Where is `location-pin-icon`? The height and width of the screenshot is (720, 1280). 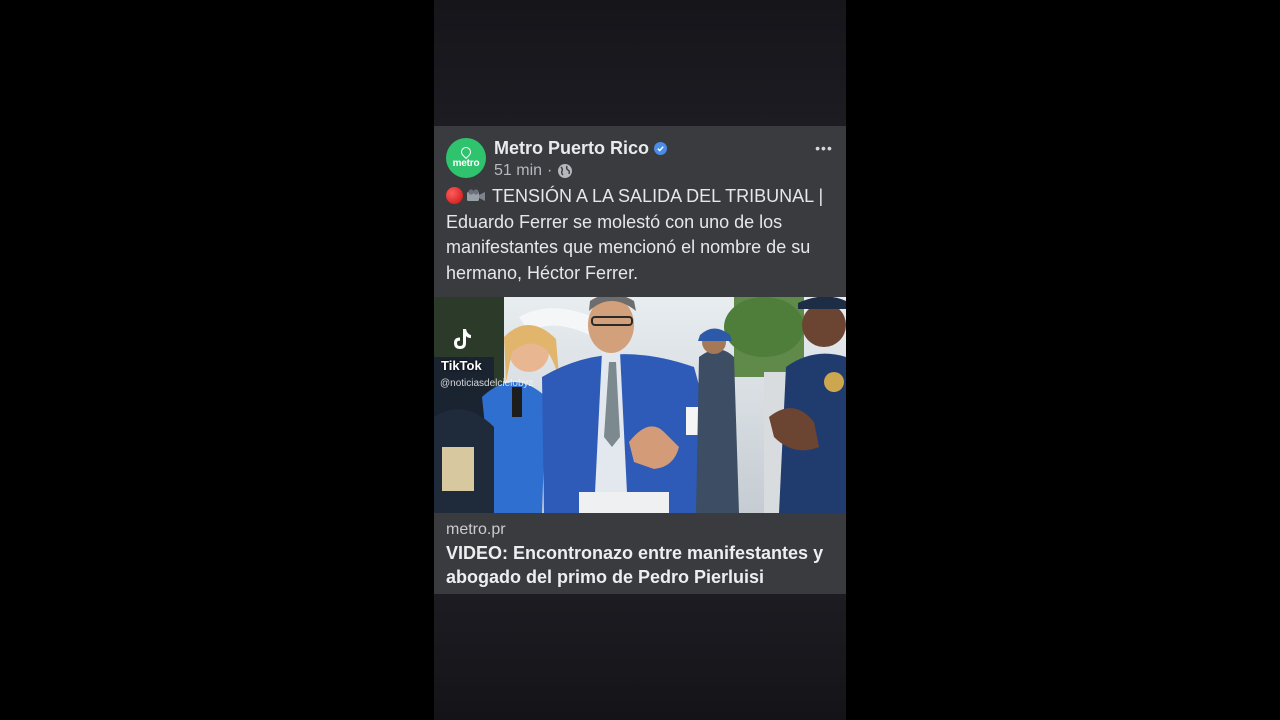
location-pin-icon is located at coordinates (466, 152).